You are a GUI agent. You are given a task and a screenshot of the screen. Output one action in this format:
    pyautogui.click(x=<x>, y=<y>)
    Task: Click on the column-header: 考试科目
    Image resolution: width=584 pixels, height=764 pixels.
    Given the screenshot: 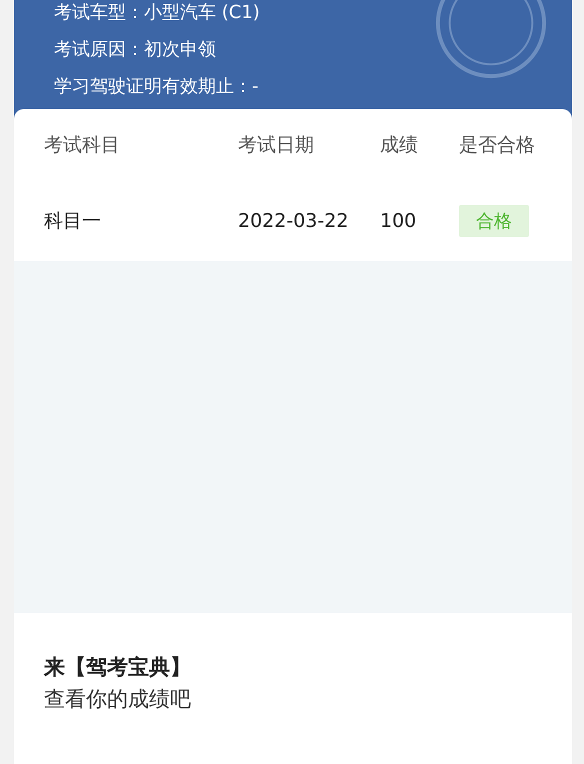 What is the action you would take?
    pyautogui.click(x=82, y=145)
    